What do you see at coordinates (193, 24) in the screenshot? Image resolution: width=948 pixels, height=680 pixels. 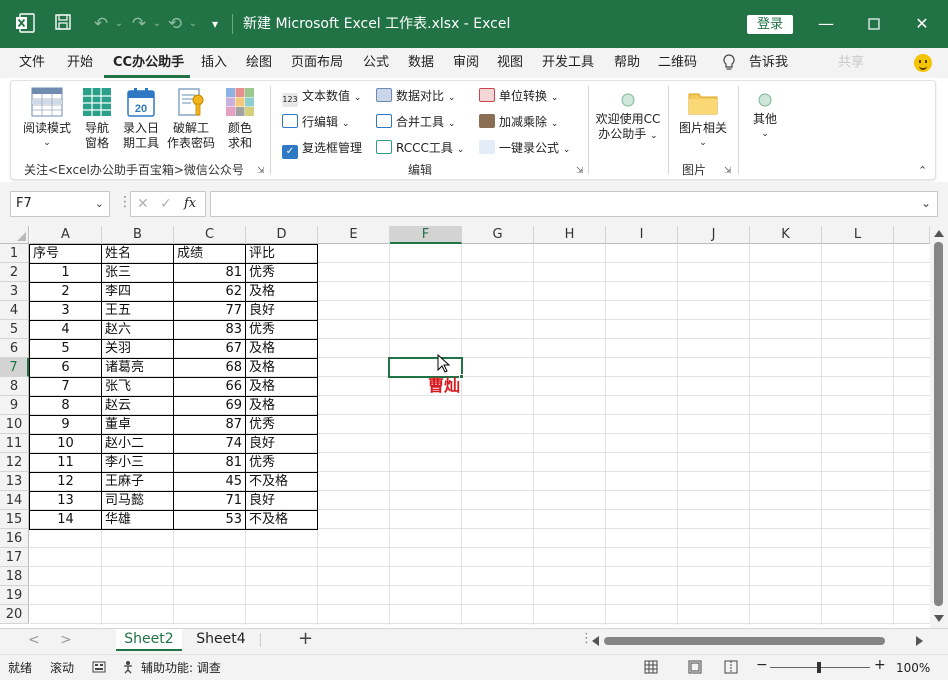 I see `format-dropdown-icon: ⌄` at bounding box center [193, 24].